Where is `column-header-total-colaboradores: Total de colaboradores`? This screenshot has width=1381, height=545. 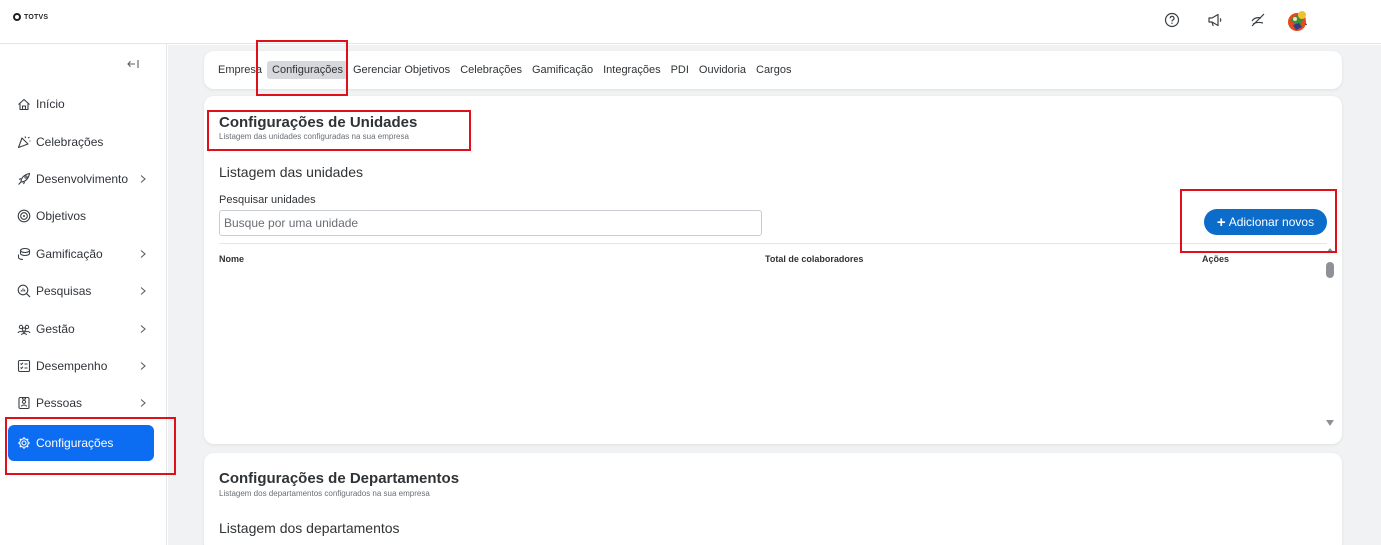
column-header-total-colaboradores: Total de colaboradores is located at coordinates (814, 259).